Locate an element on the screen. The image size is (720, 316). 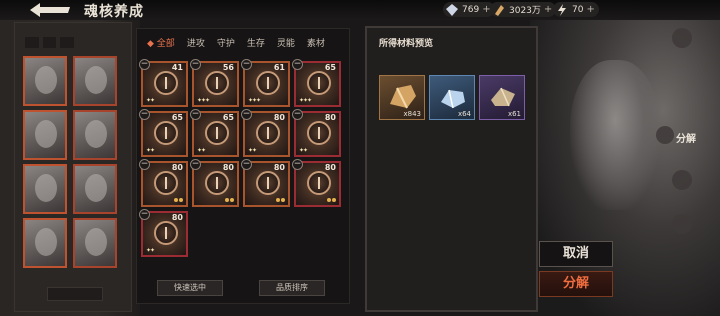
currency-stamina: 70 + is located at coordinates (576, 9).